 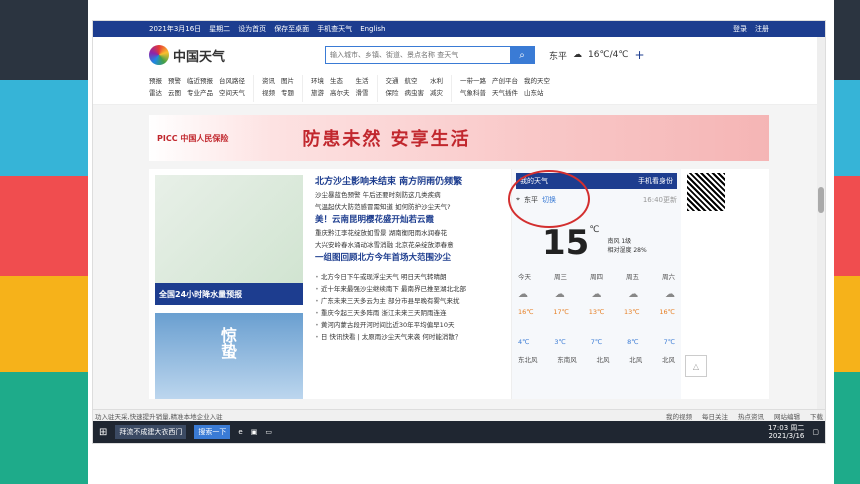 What do you see at coordinates (415, 92) in the screenshot?
I see `nav-item: 病虫害` at bounding box center [415, 92].